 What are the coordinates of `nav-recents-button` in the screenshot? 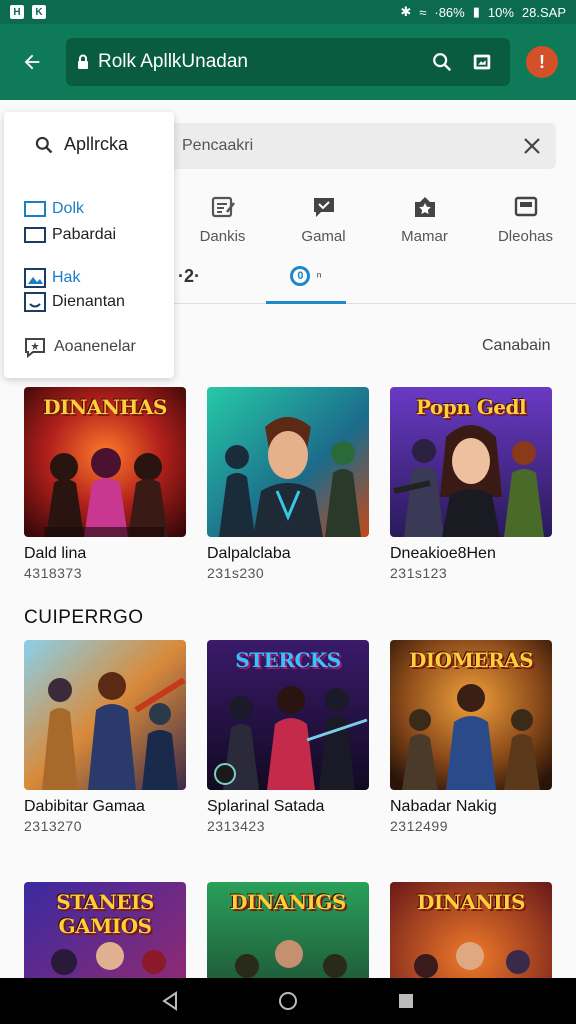 It's located at (406, 1001).